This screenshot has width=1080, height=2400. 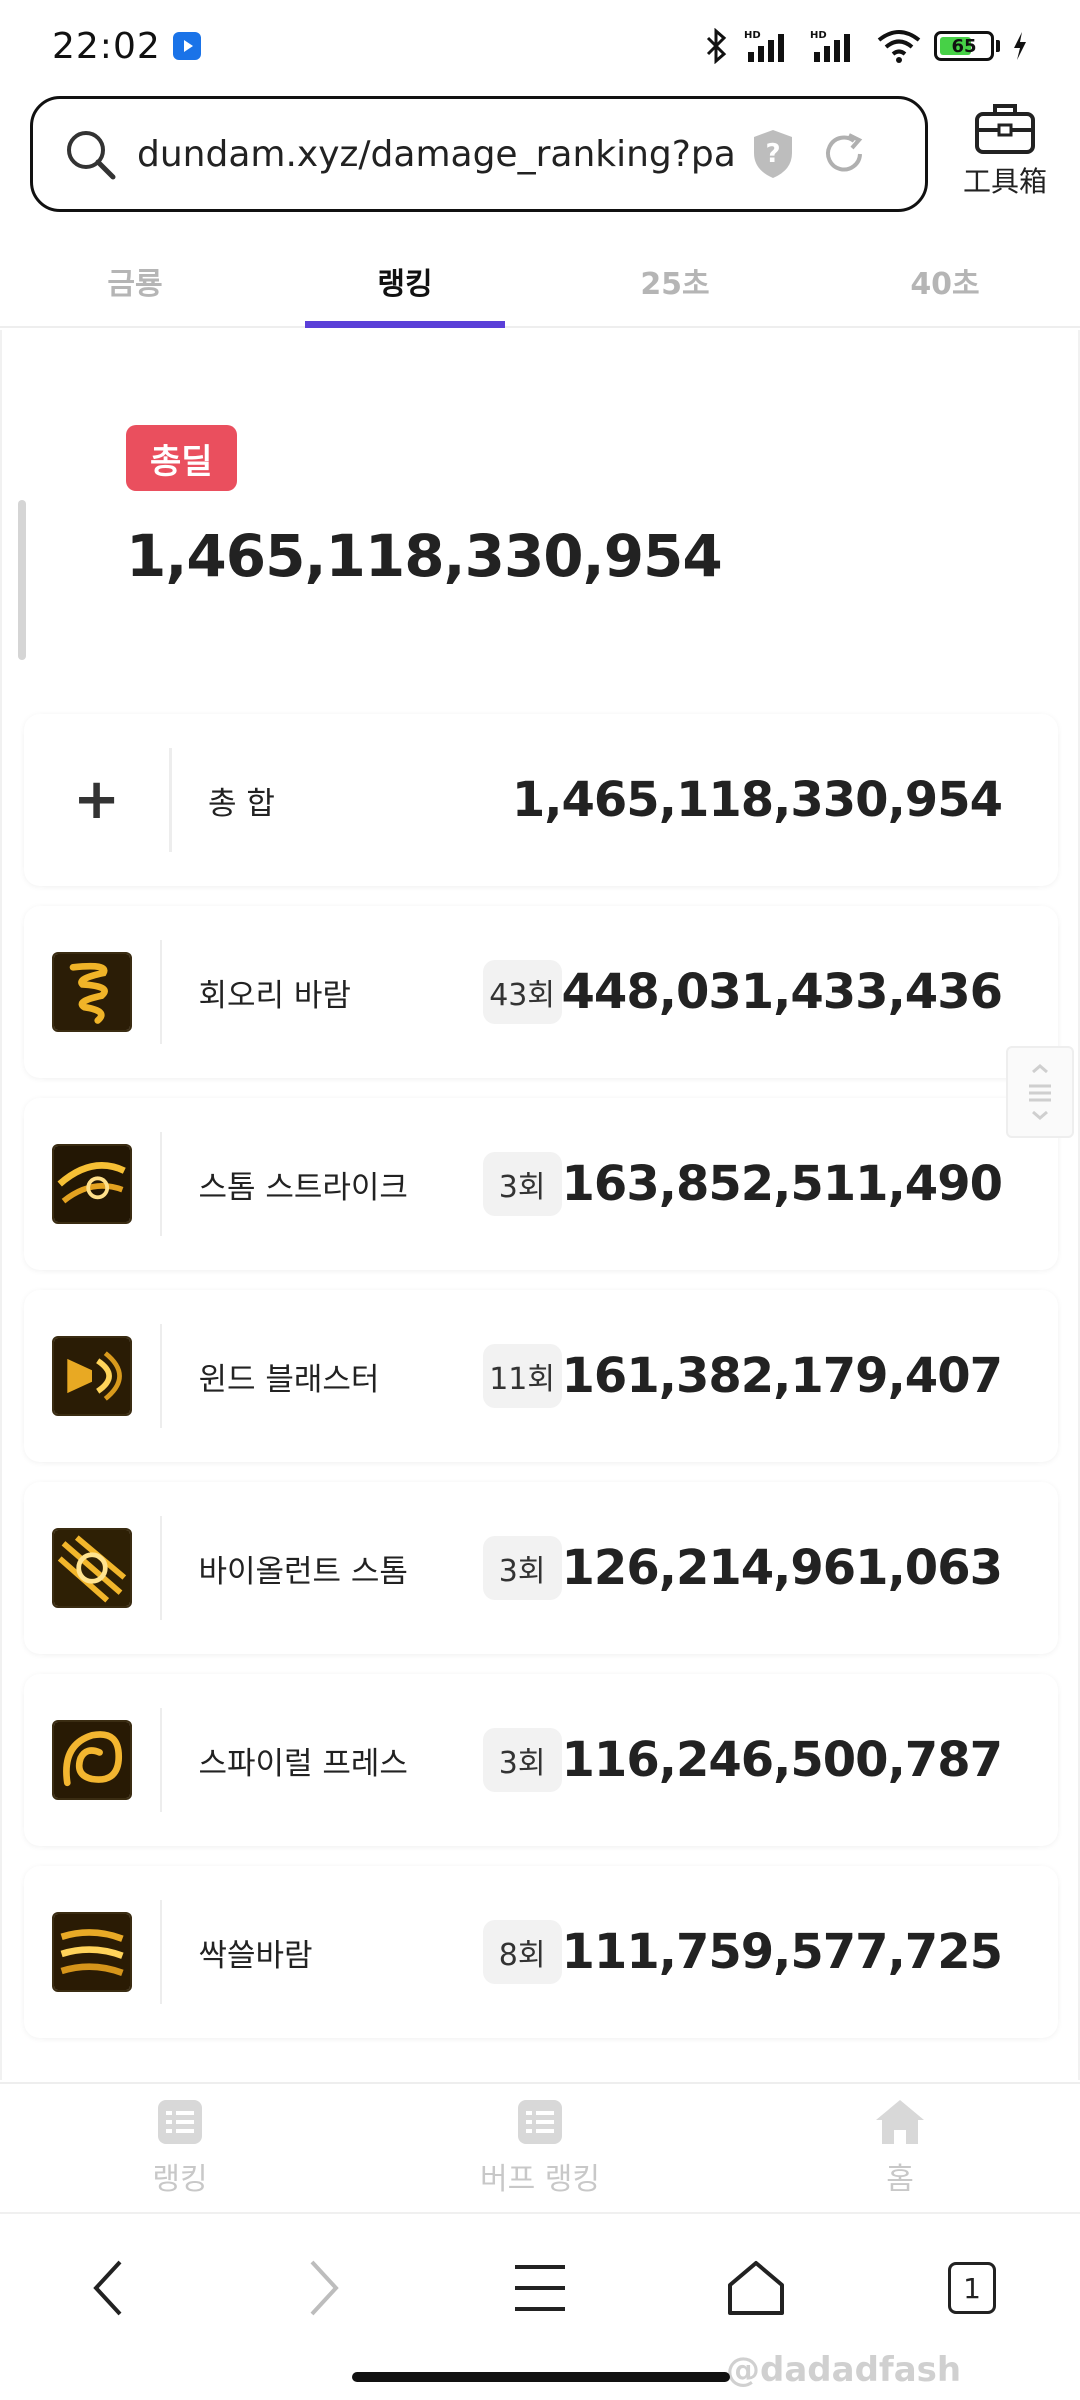 I want to click on chevron-right-icon, so click(x=324, y=2288).